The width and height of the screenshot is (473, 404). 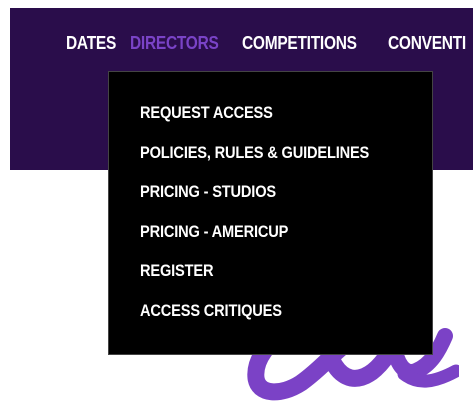 I want to click on menu-item-register: REGISTER, so click(x=254, y=282).